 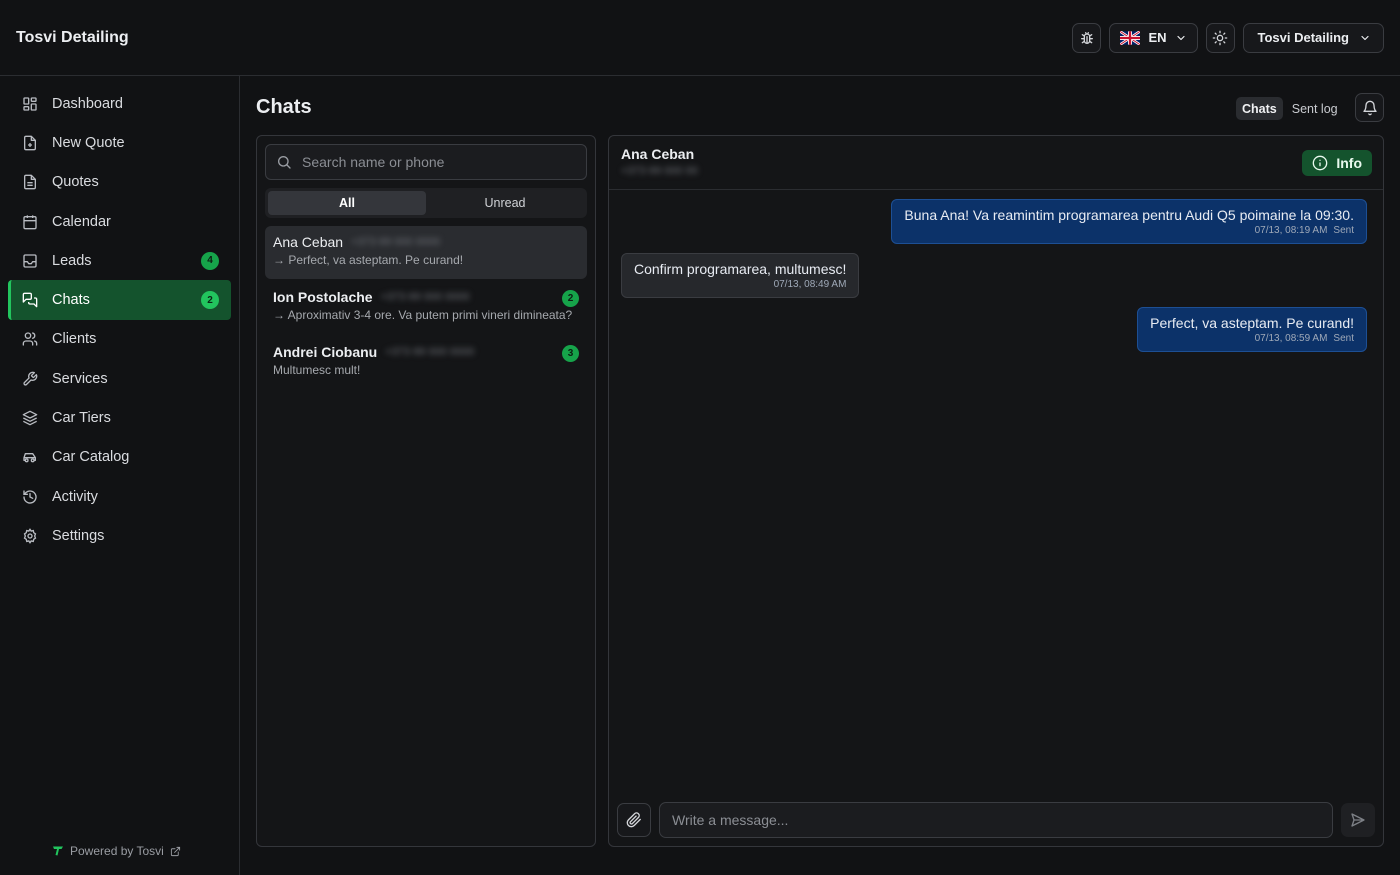 I want to click on attach-button, so click(x=634, y=820).